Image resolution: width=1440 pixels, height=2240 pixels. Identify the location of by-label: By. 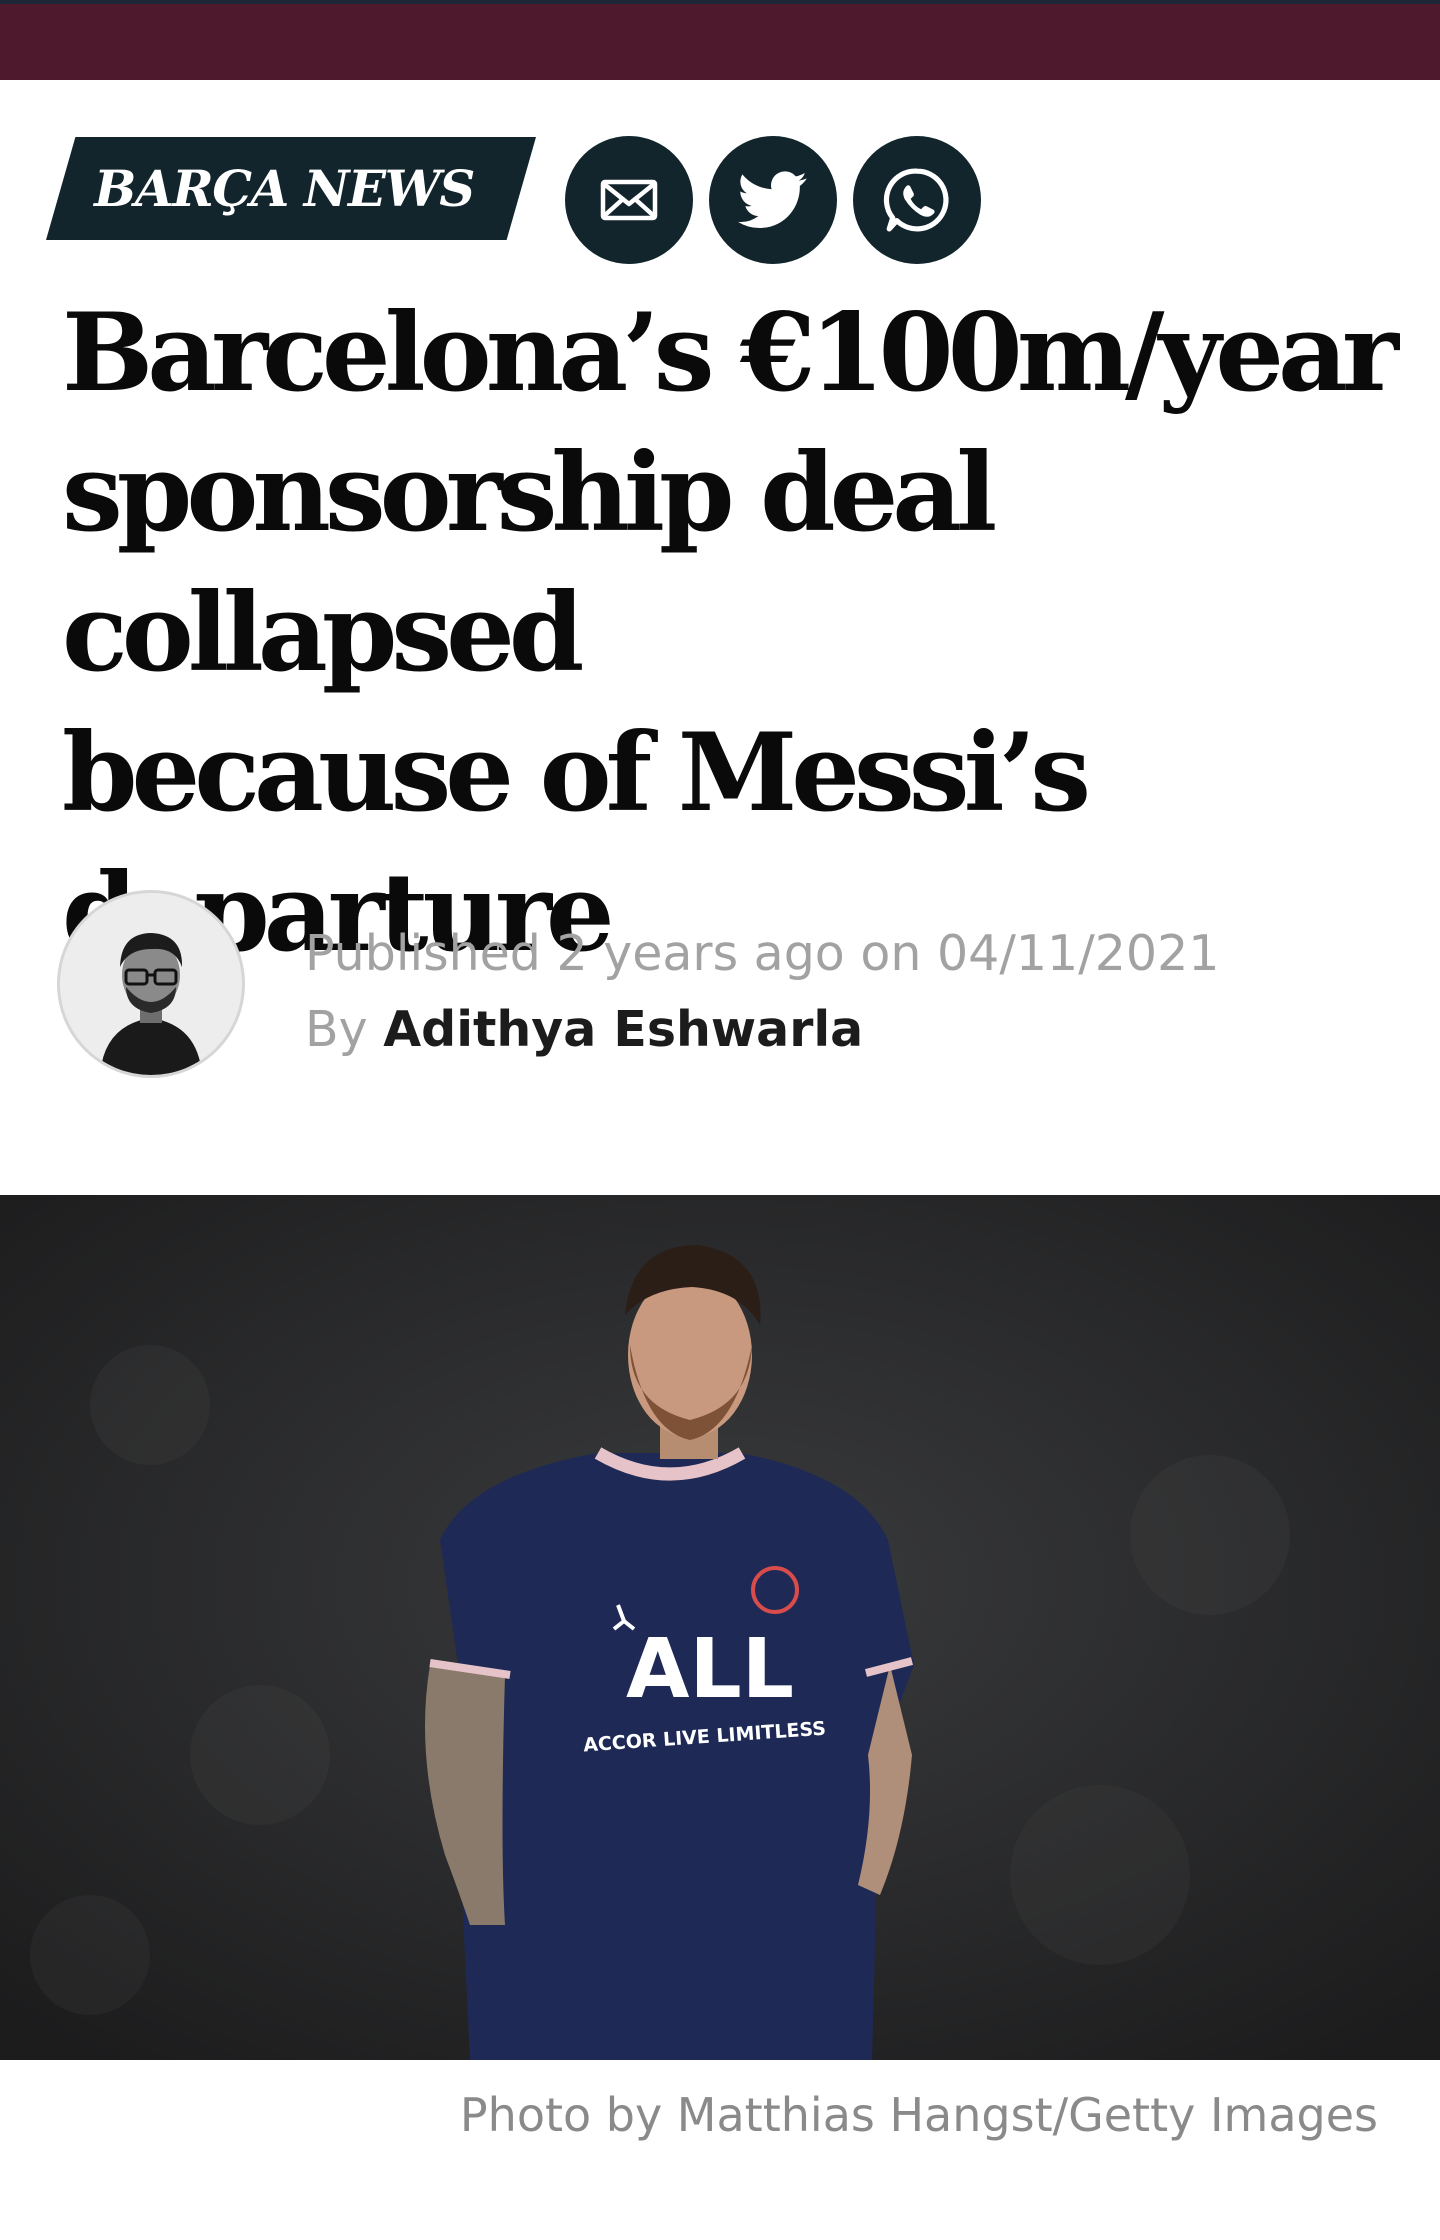
(336, 1029).